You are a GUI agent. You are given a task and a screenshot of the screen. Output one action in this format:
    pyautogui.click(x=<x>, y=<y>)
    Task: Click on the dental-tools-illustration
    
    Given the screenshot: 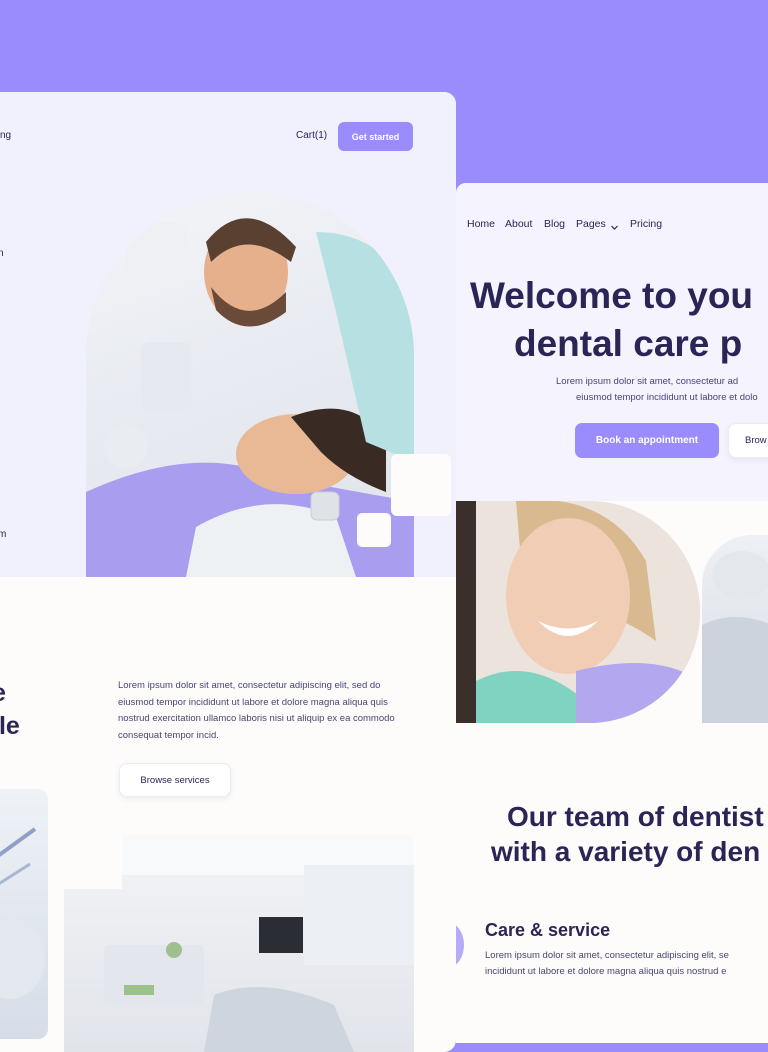 What is the action you would take?
    pyautogui.click(x=22, y=913)
    